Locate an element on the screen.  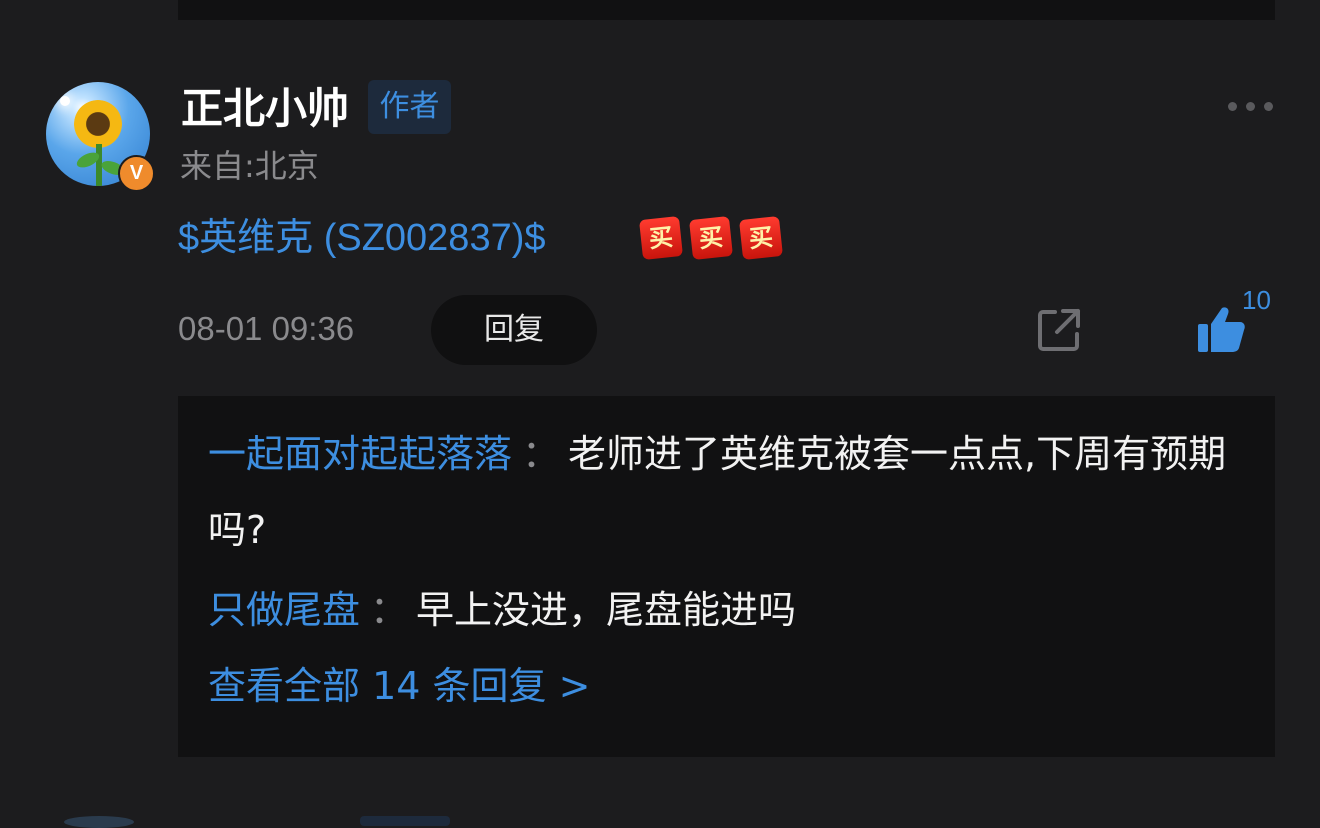
next-badge-peek is located at coordinates (405, 821).